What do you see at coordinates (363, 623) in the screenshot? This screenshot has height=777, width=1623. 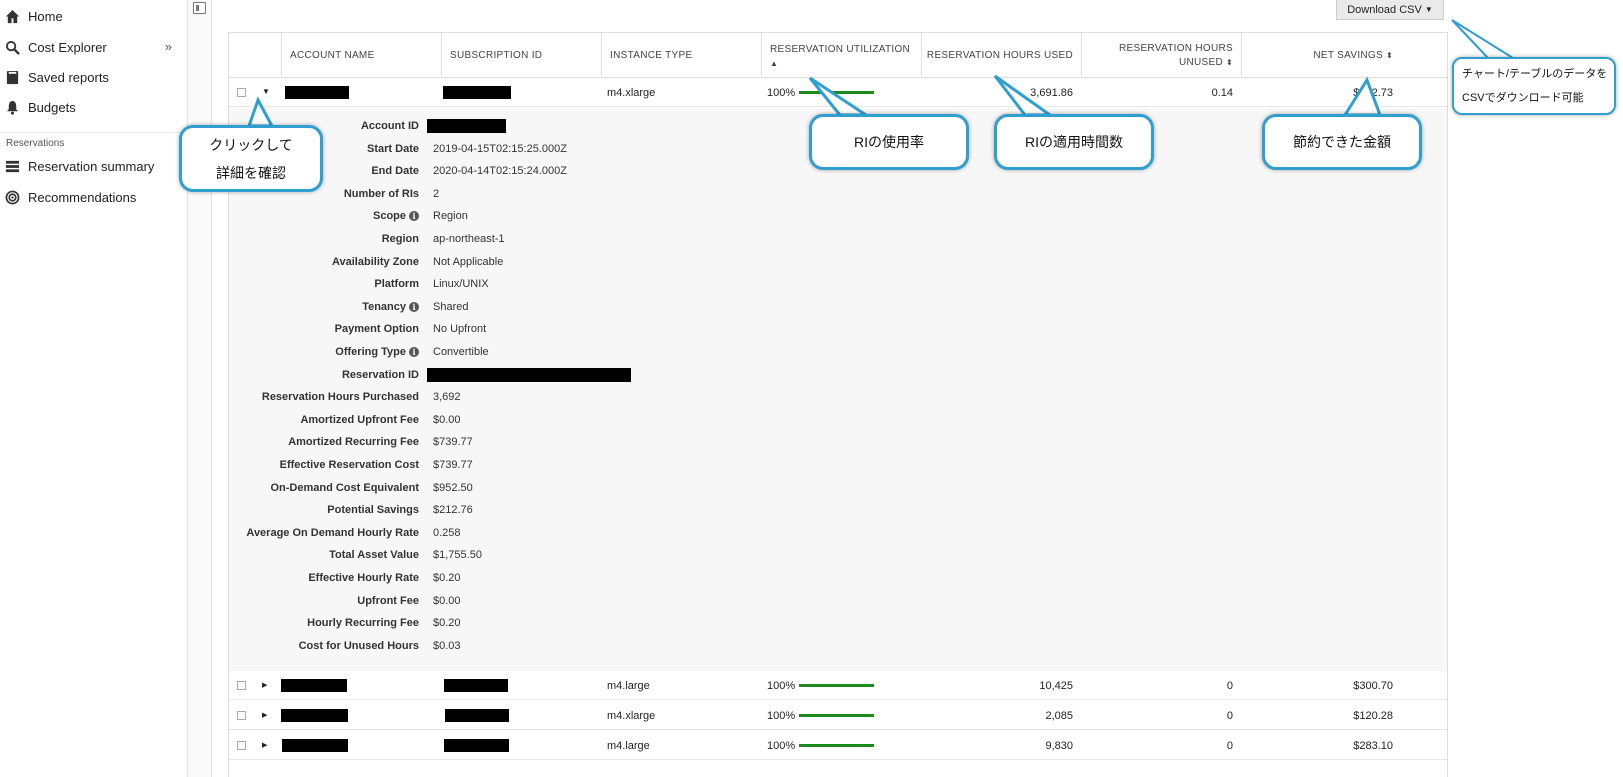 I see `detail-label-text: Hourly Recurring Fee` at bounding box center [363, 623].